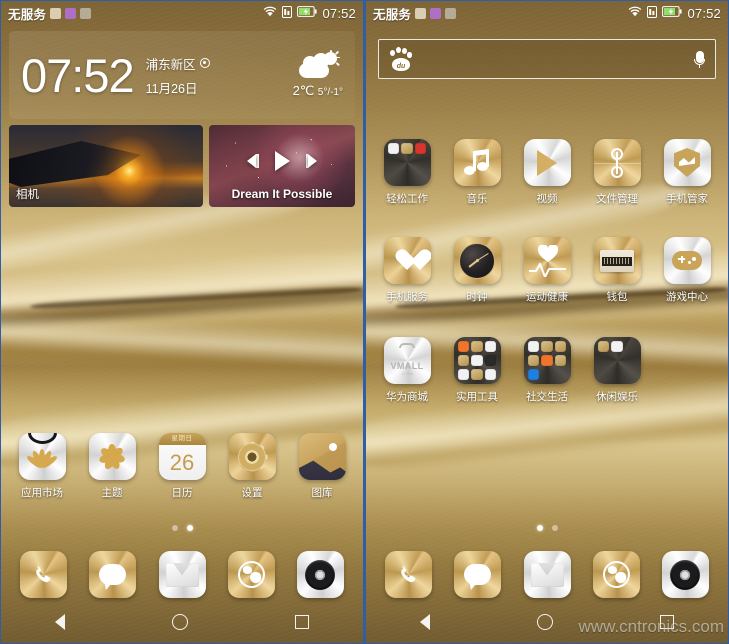  What do you see at coordinates (407, 370) in the screenshot?
I see `app-vmall: VMALL .COM 华为商城` at bounding box center [407, 370].